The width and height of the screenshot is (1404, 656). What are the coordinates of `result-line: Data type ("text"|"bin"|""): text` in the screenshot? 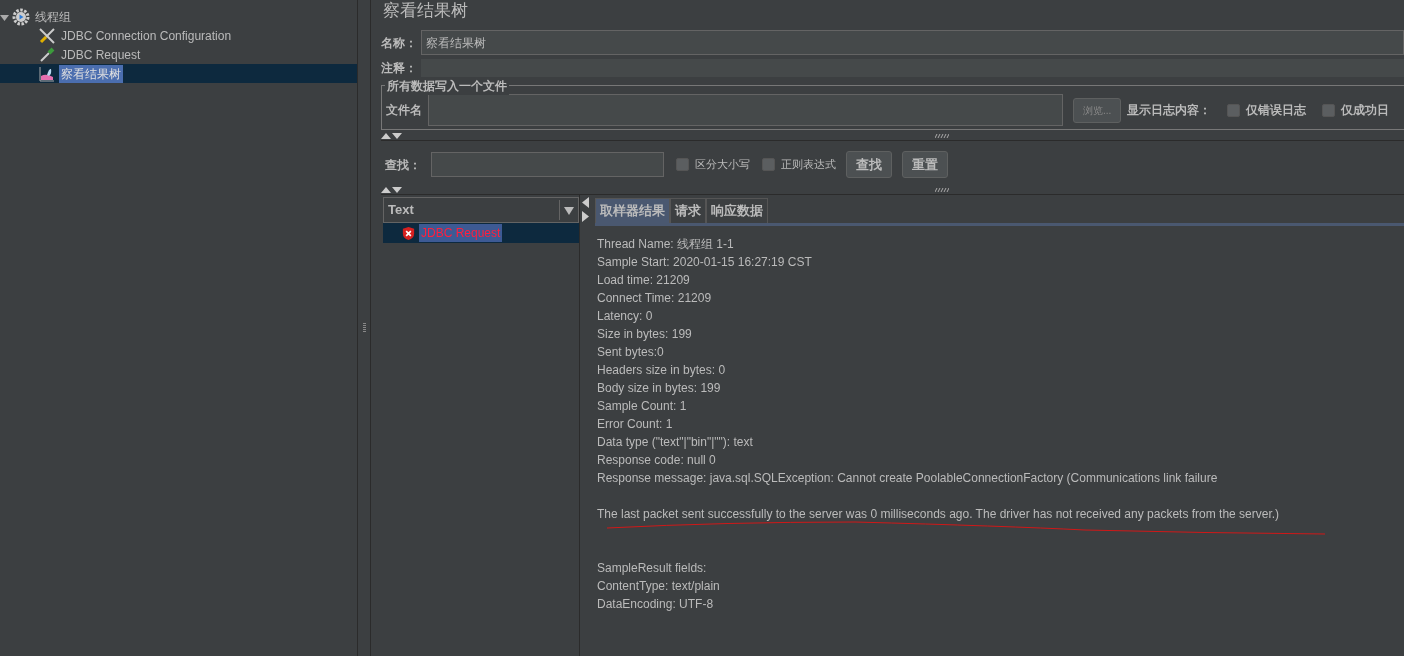 It's located at (675, 442).